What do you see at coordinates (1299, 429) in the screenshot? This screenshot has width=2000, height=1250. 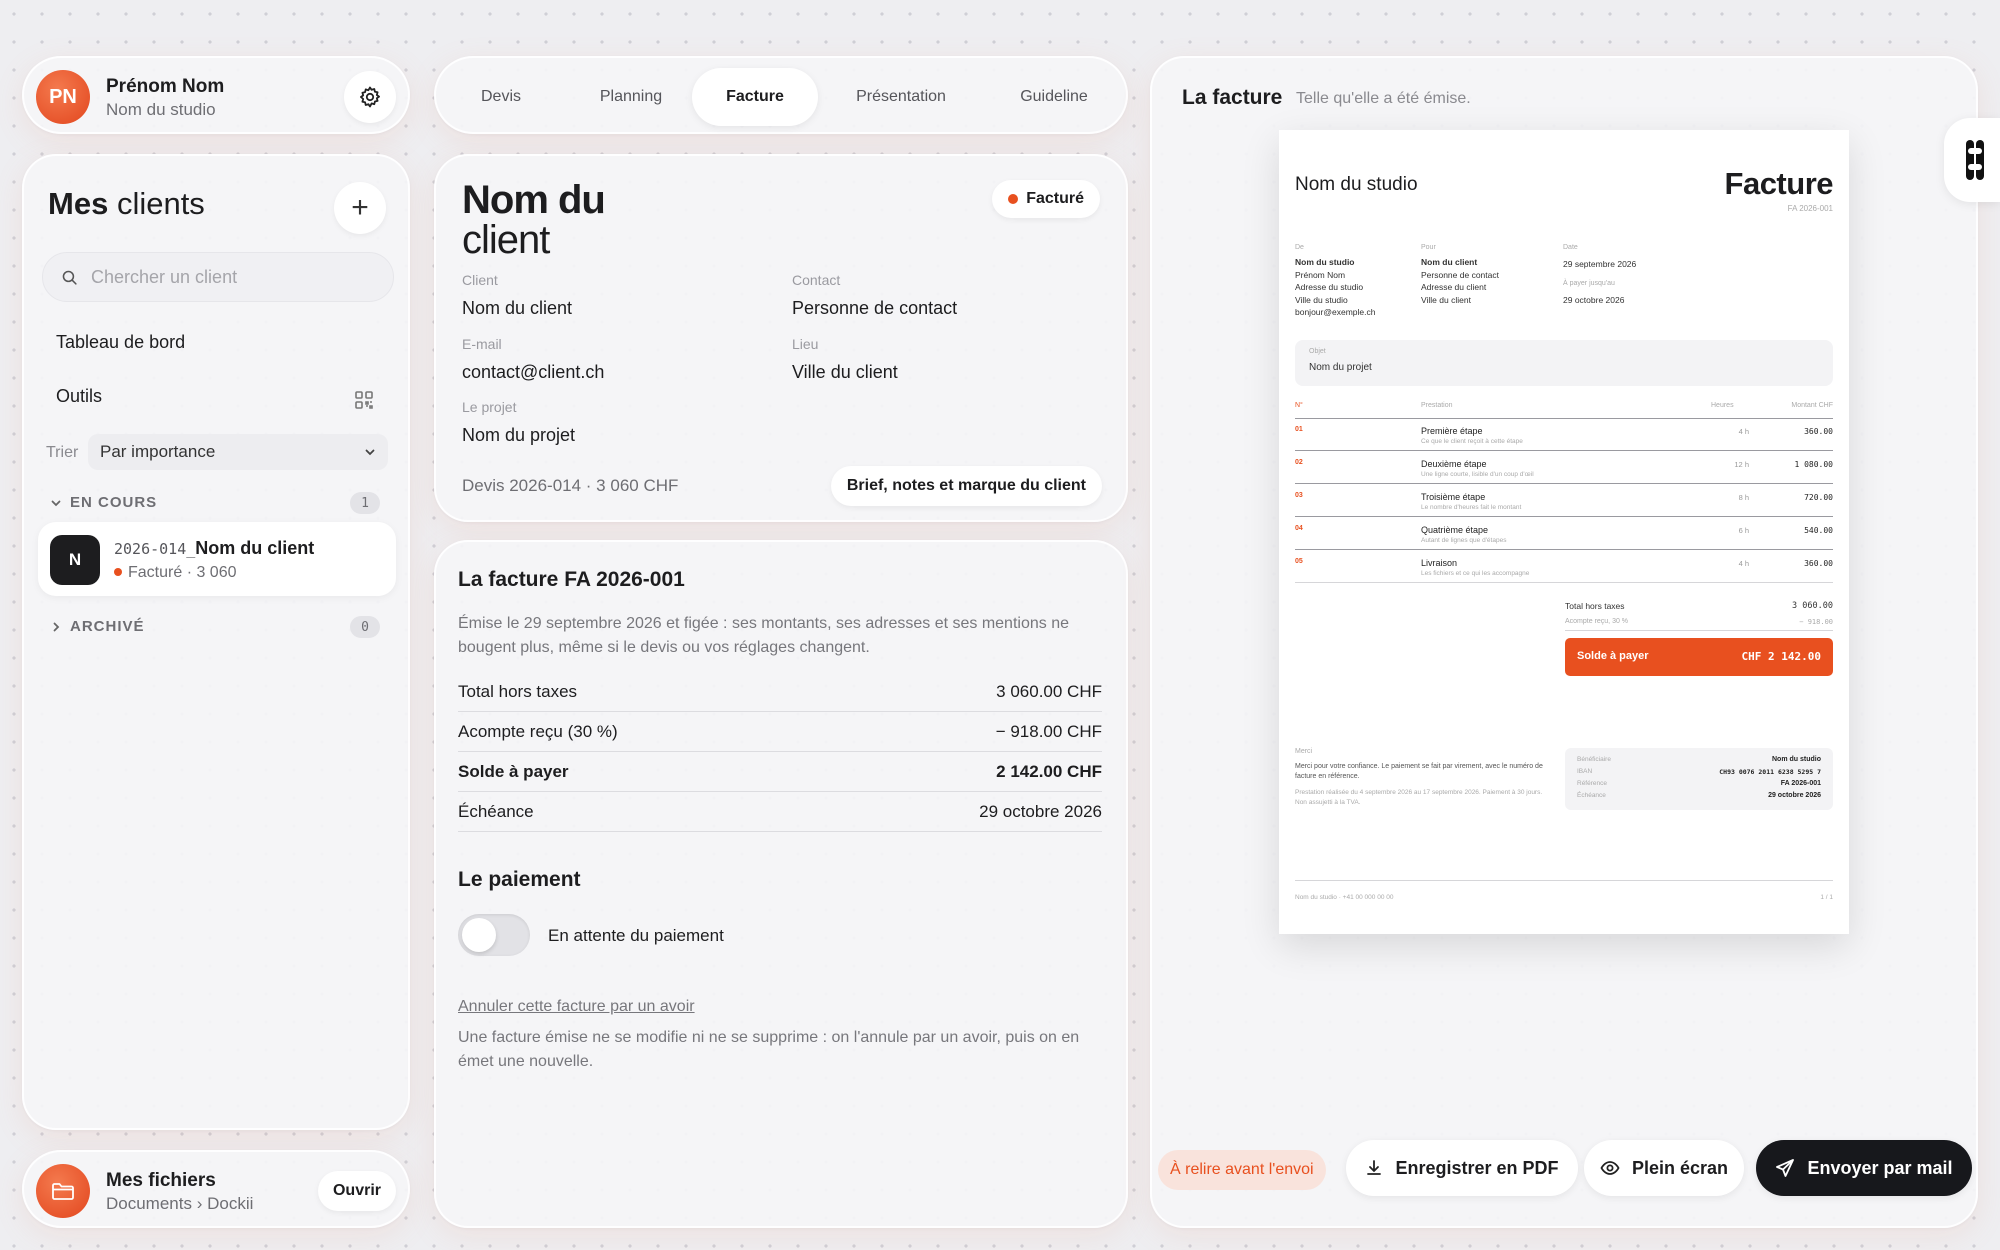 I see `doc-line-num: 01` at bounding box center [1299, 429].